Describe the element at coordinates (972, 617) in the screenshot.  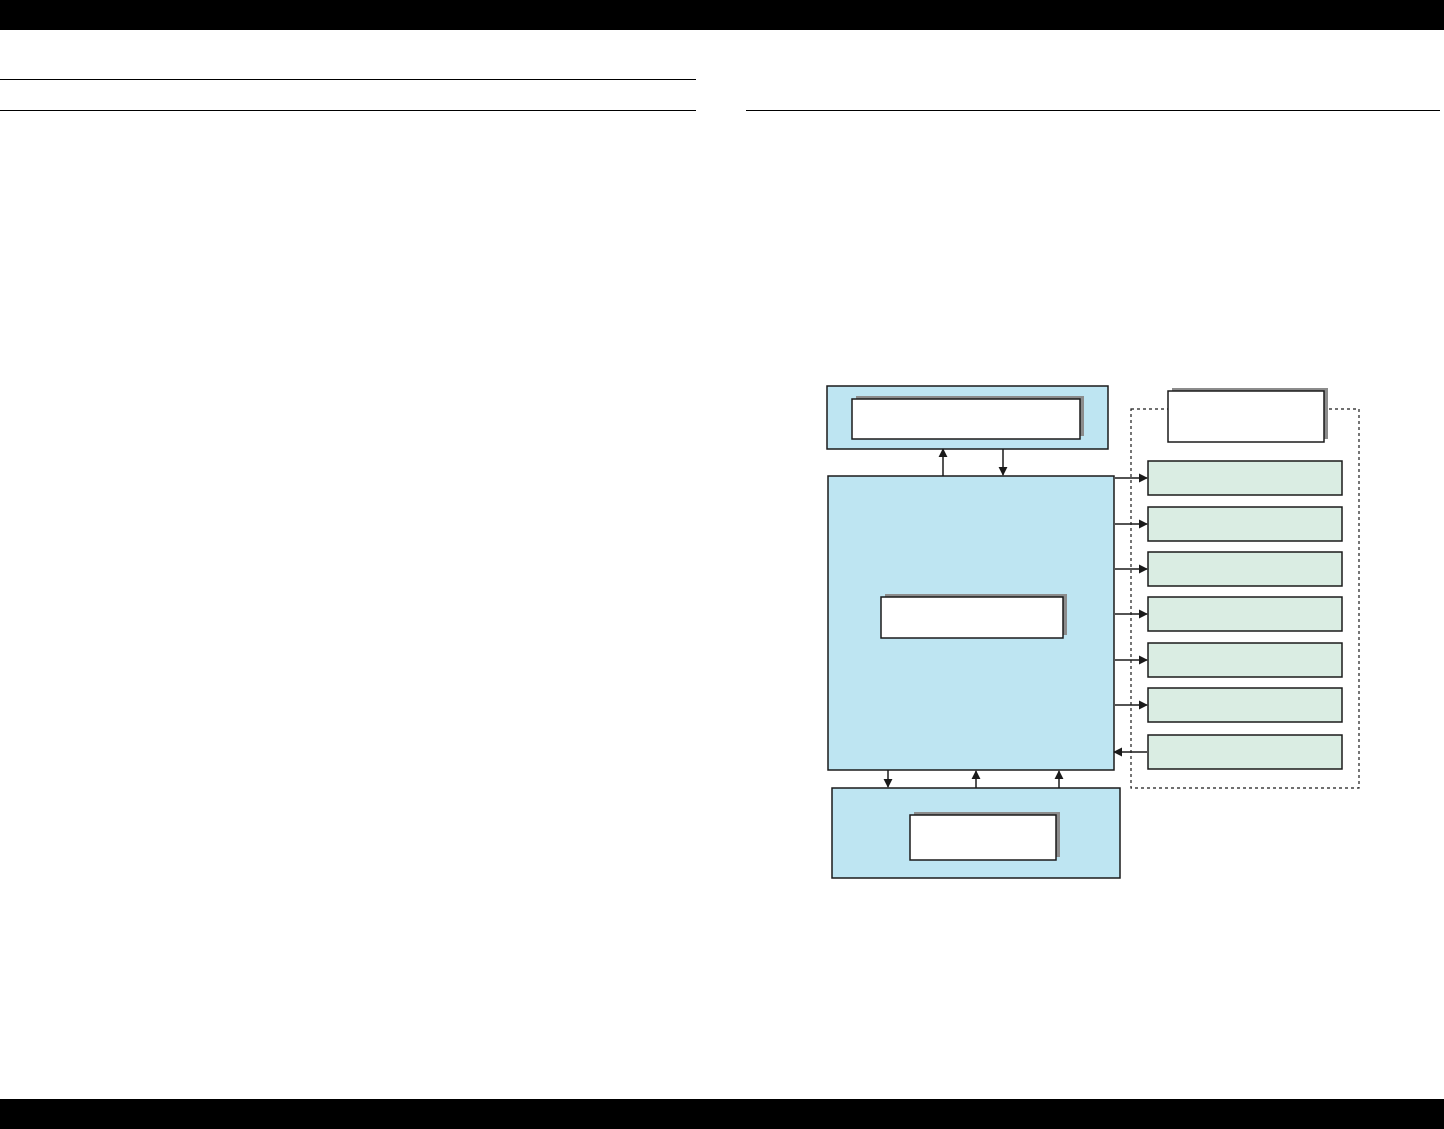
I see `main-block-box` at that location.